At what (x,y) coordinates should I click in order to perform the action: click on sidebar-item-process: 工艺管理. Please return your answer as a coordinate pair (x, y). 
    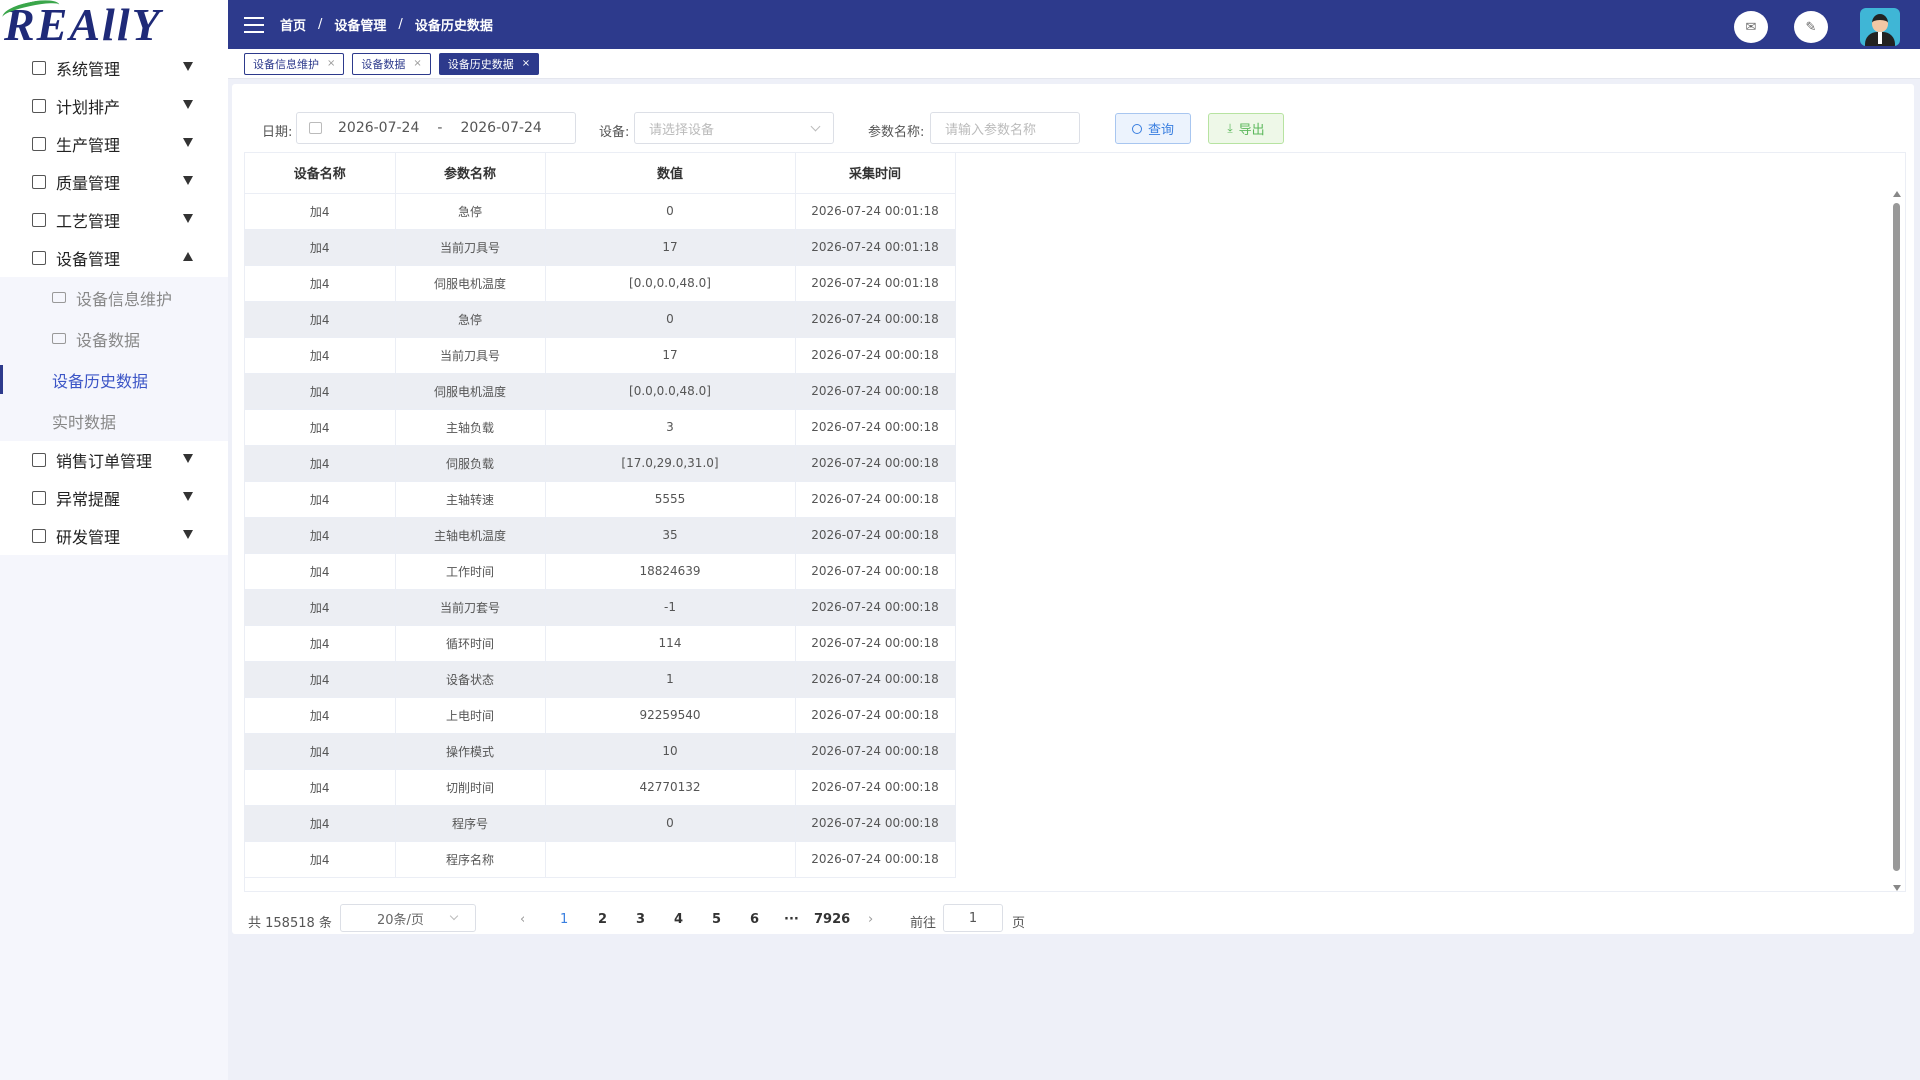
    Looking at the image, I should click on (114, 220).